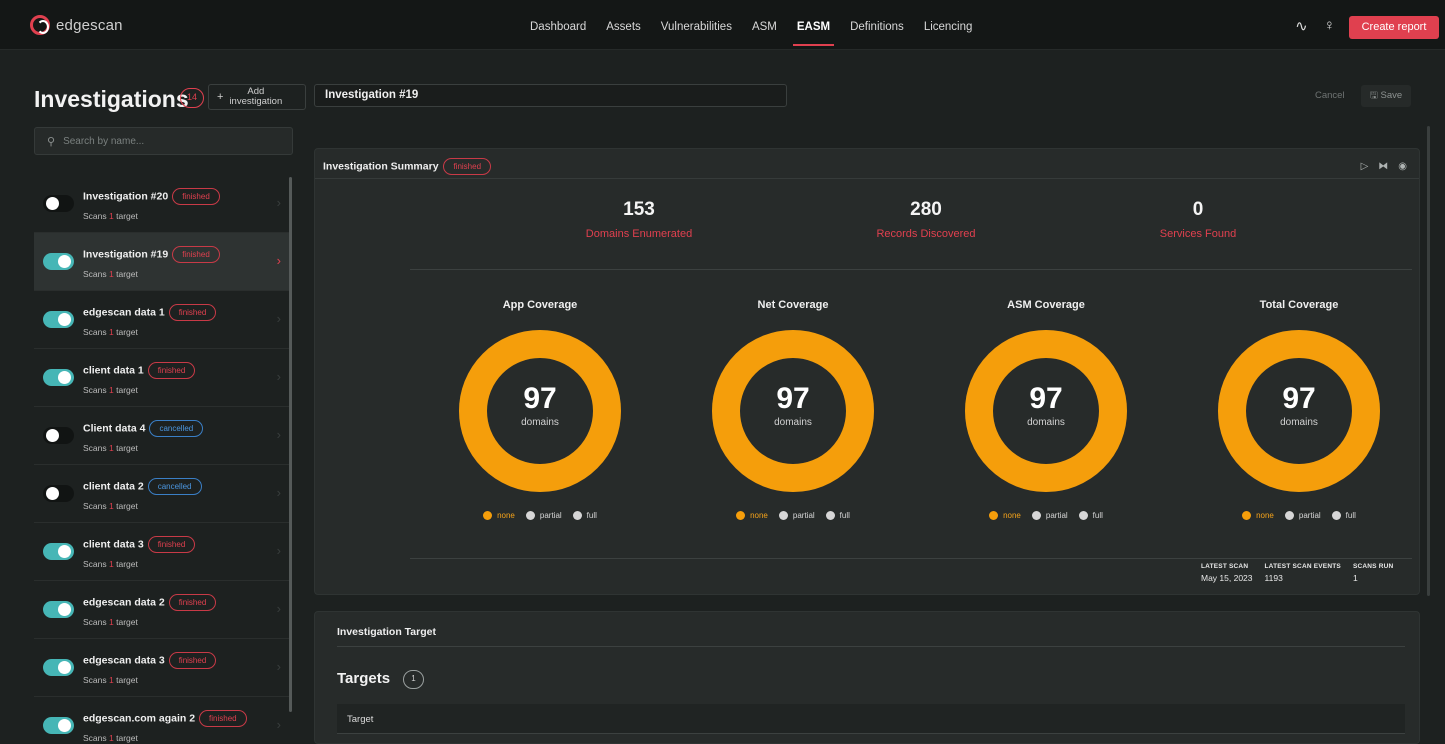 The width and height of the screenshot is (1445, 744). Describe the element at coordinates (558, 25) in the screenshot. I see `nav-dashboard: Dashboard` at that location.